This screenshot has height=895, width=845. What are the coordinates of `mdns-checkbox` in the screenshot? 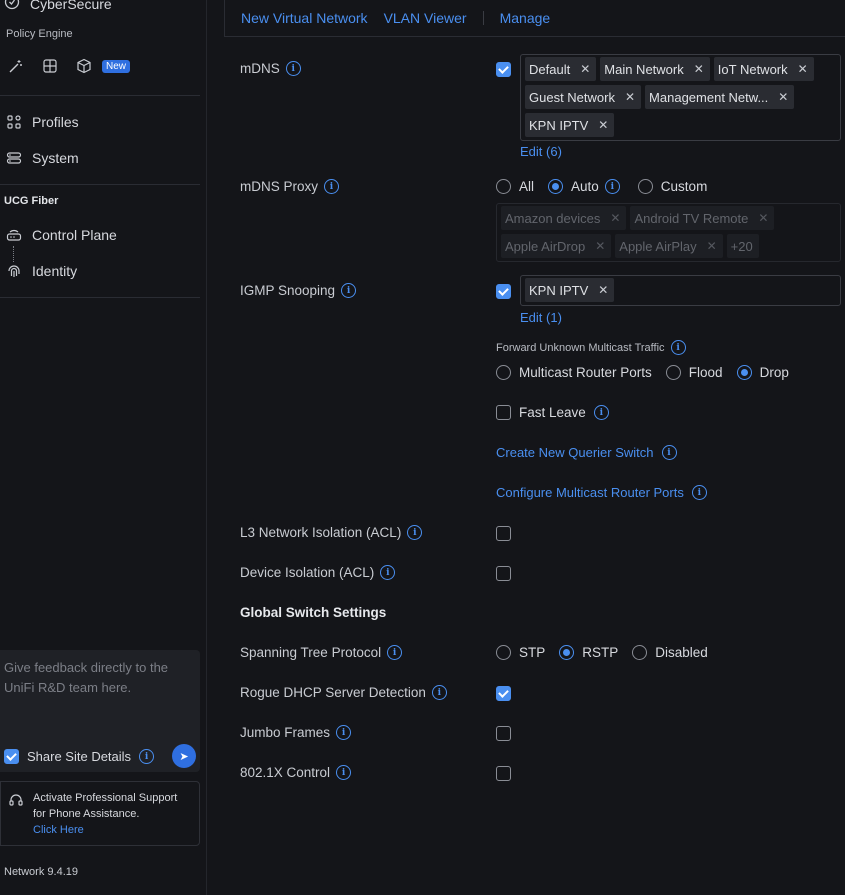 It's located at (503, 69).